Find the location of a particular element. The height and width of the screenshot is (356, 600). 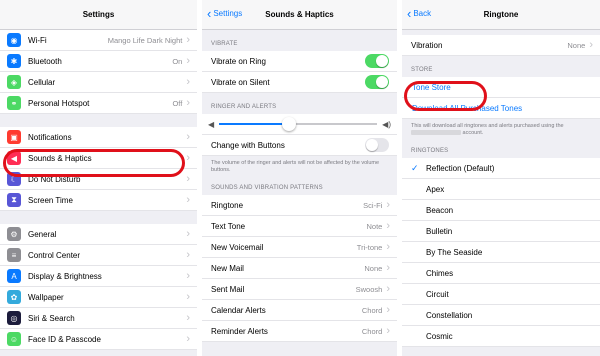

row-value: Sci-Fi is located at coordinates (373, 205).